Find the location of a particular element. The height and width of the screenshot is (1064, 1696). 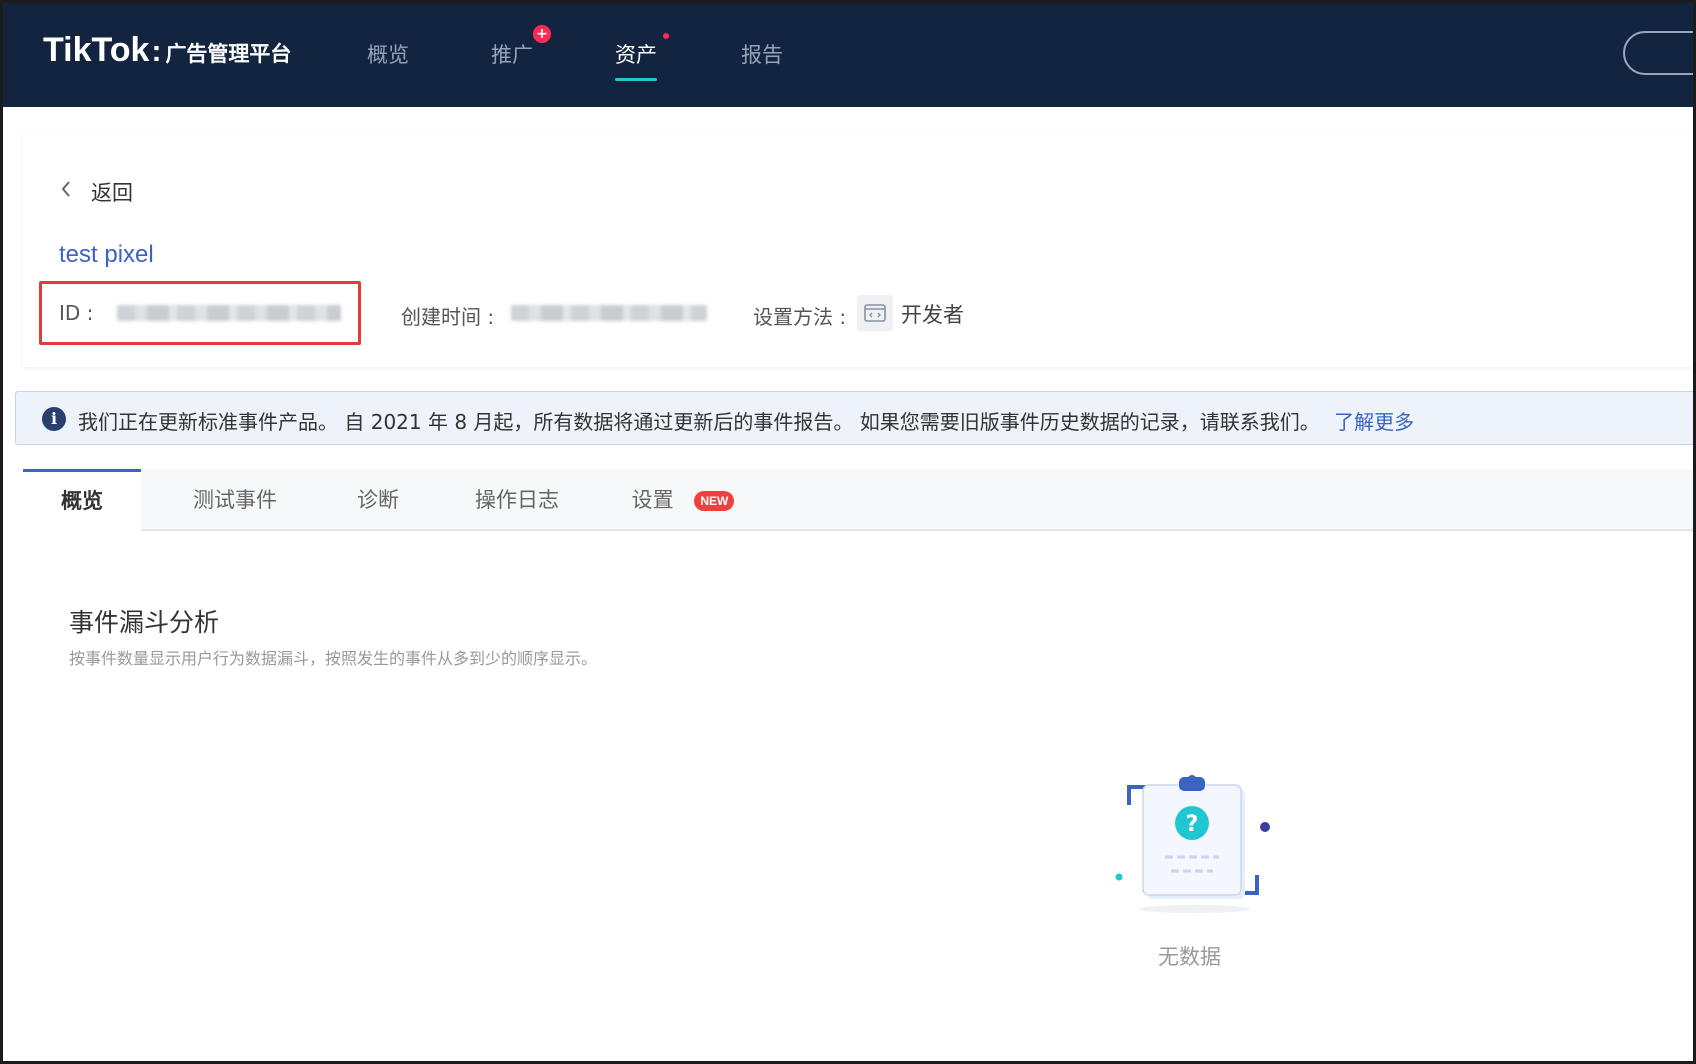

tiktok-ads-logo: TikTok : 广告管理平台 is located at coordinates (167, 50).